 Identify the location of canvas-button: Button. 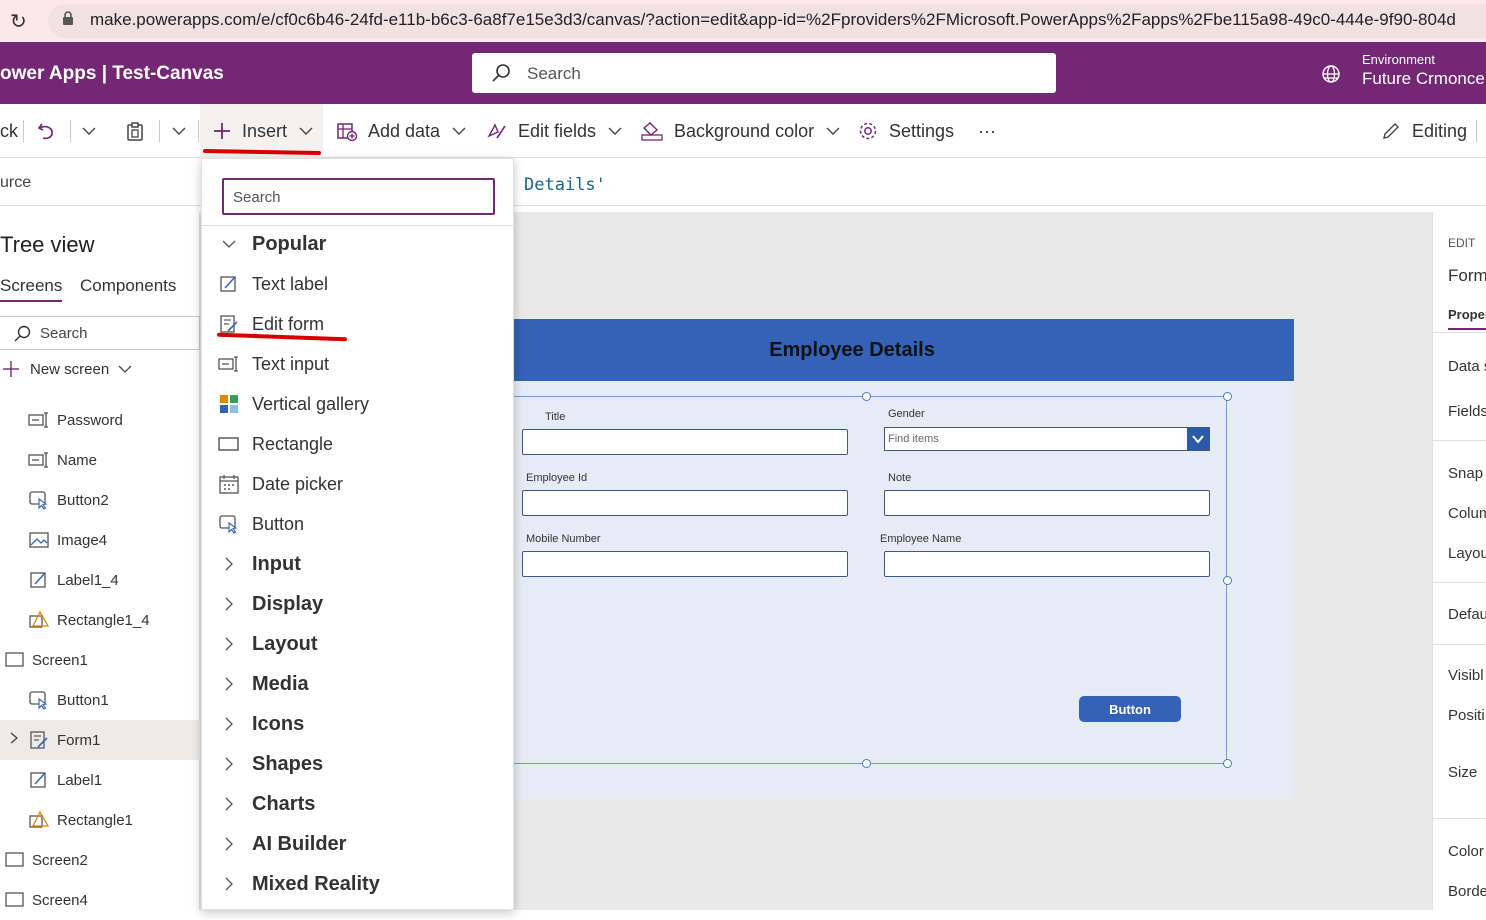
(1130, 709).